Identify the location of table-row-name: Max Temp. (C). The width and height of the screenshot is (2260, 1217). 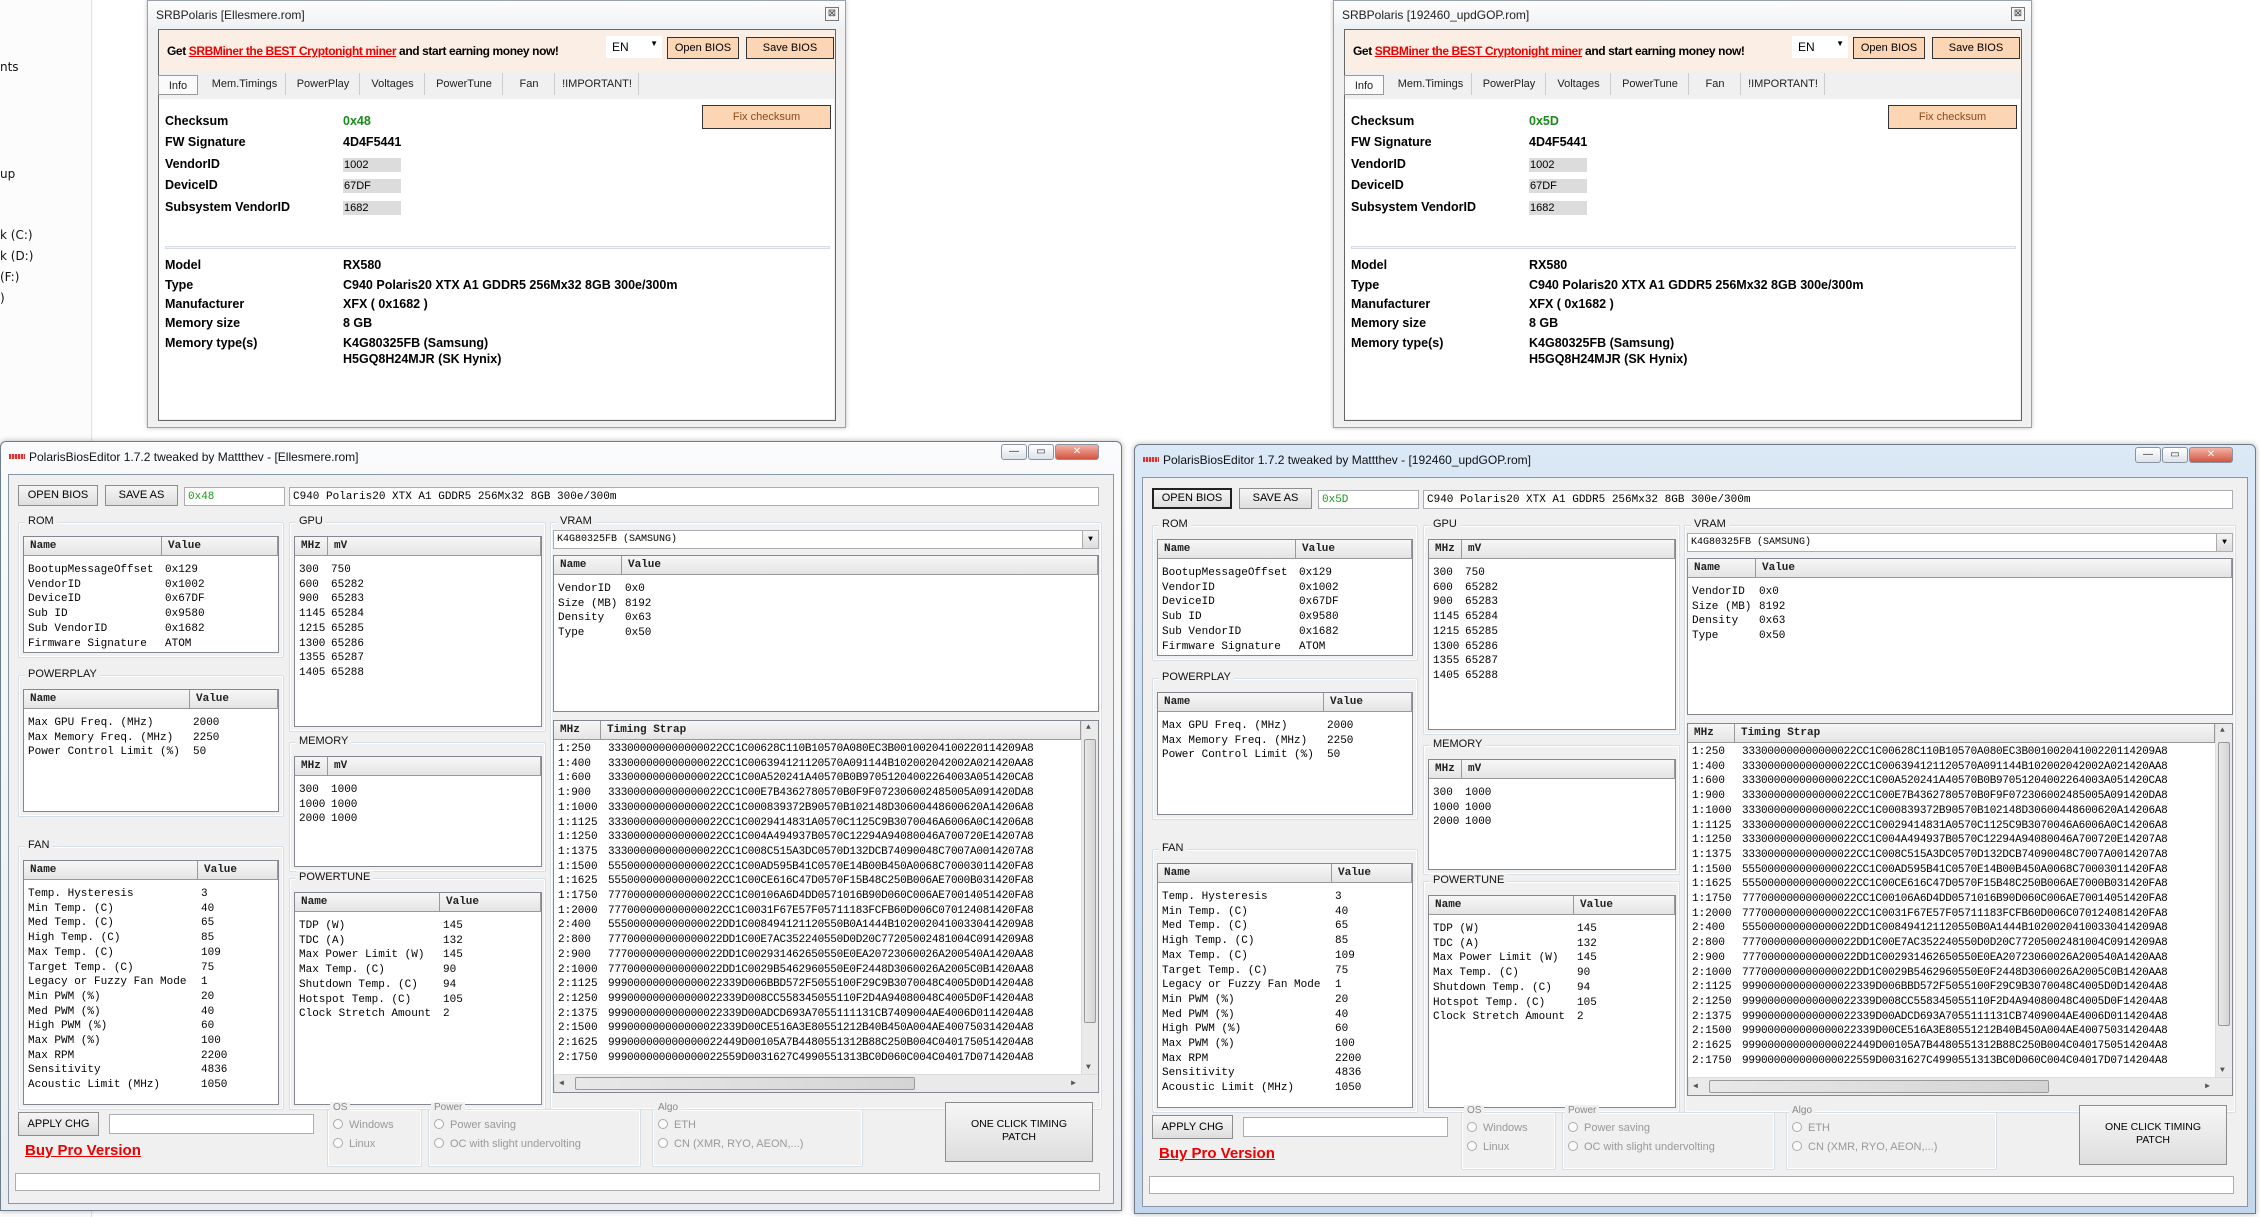
(342, 970).